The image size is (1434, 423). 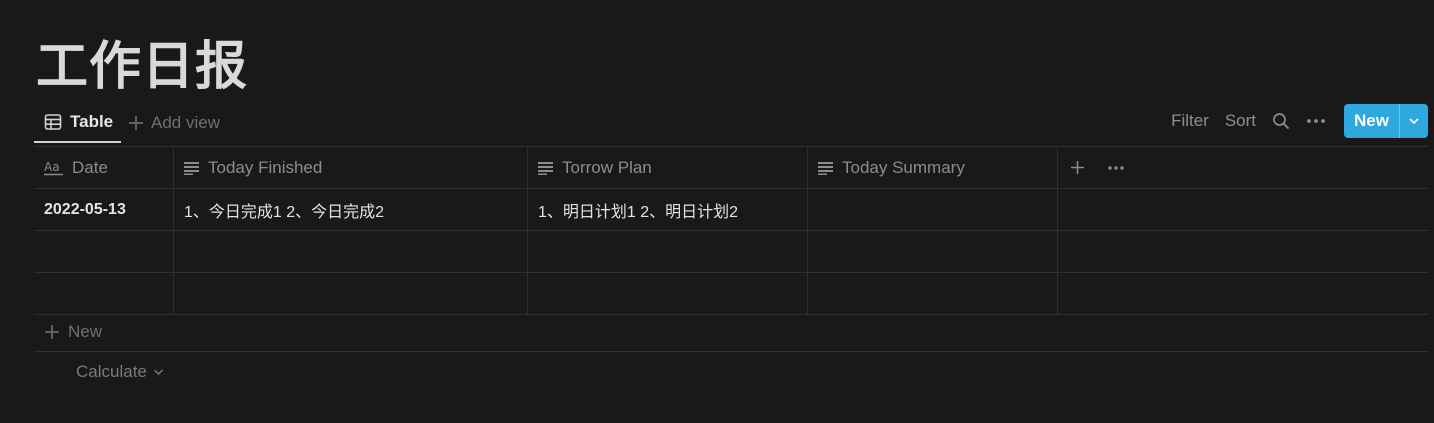 I want to click on column-header-torrow-plan: Torrow Plan, so click(x=668, y=167).